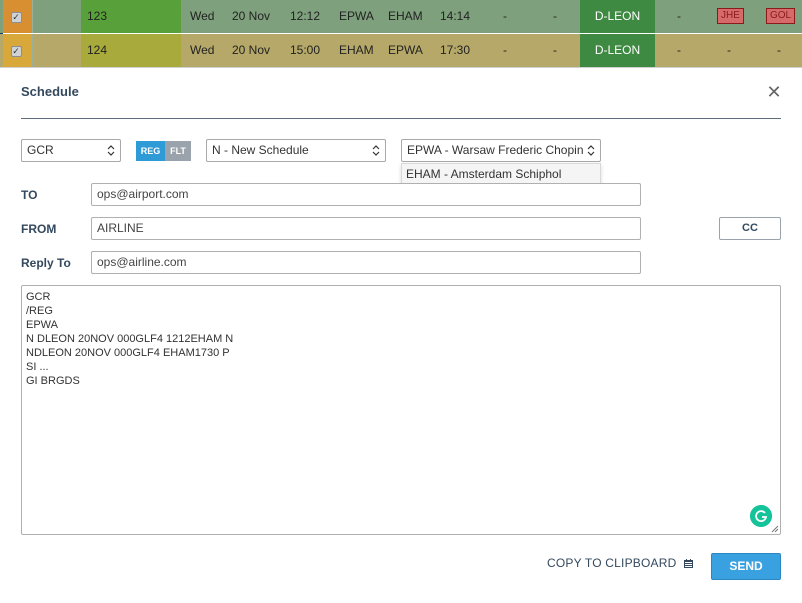 This screenshot has width=802, height=603. Describe the element at coordinates (746, 566) in the screenshot. I see `send-button: SEND` at that location.